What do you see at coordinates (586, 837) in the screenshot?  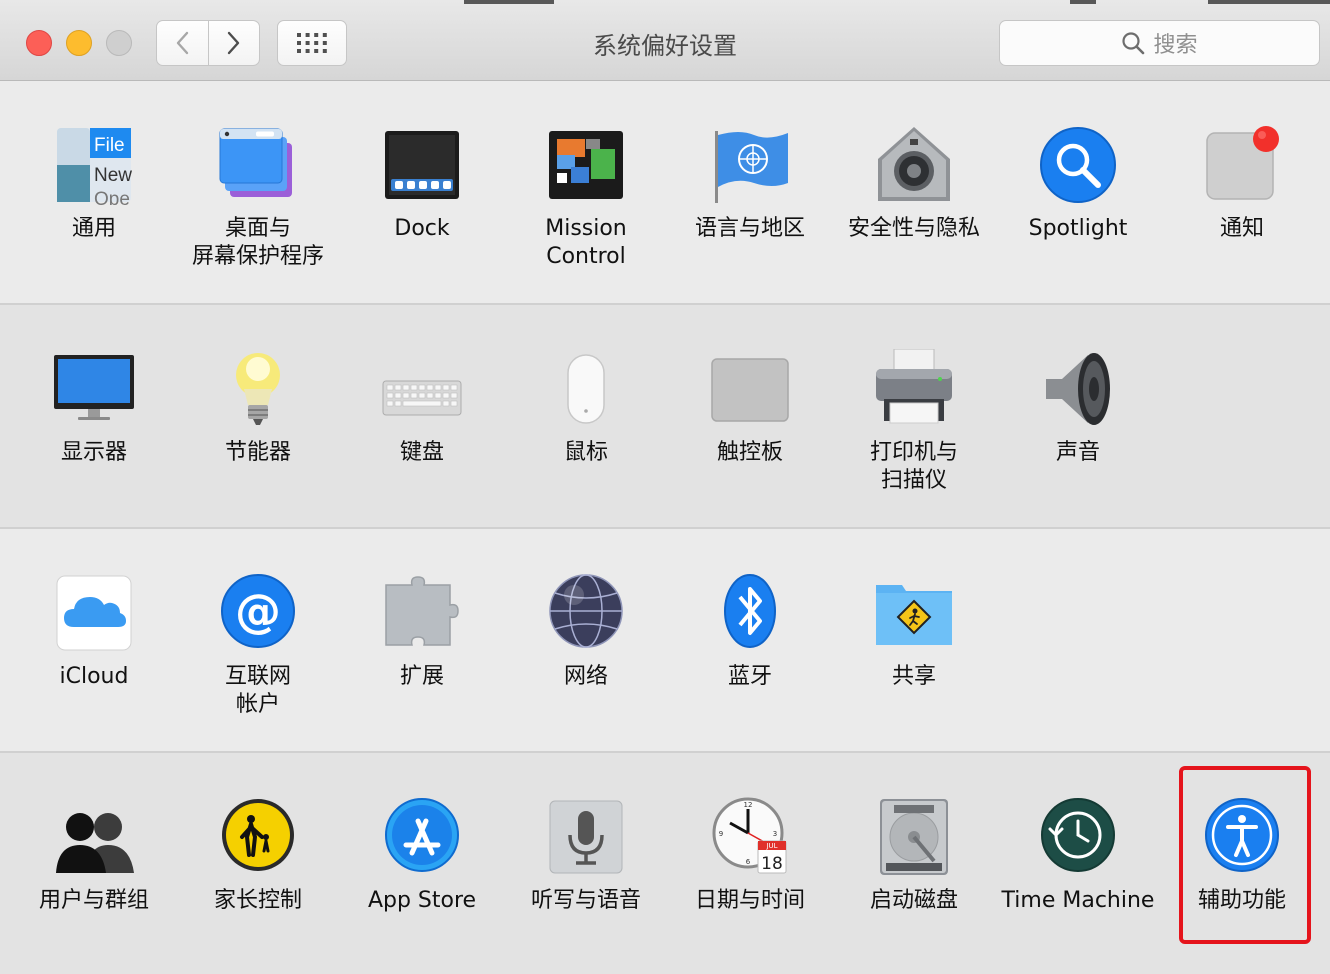 I see `dictation-speech-icon` at bounding box center [586, 837].